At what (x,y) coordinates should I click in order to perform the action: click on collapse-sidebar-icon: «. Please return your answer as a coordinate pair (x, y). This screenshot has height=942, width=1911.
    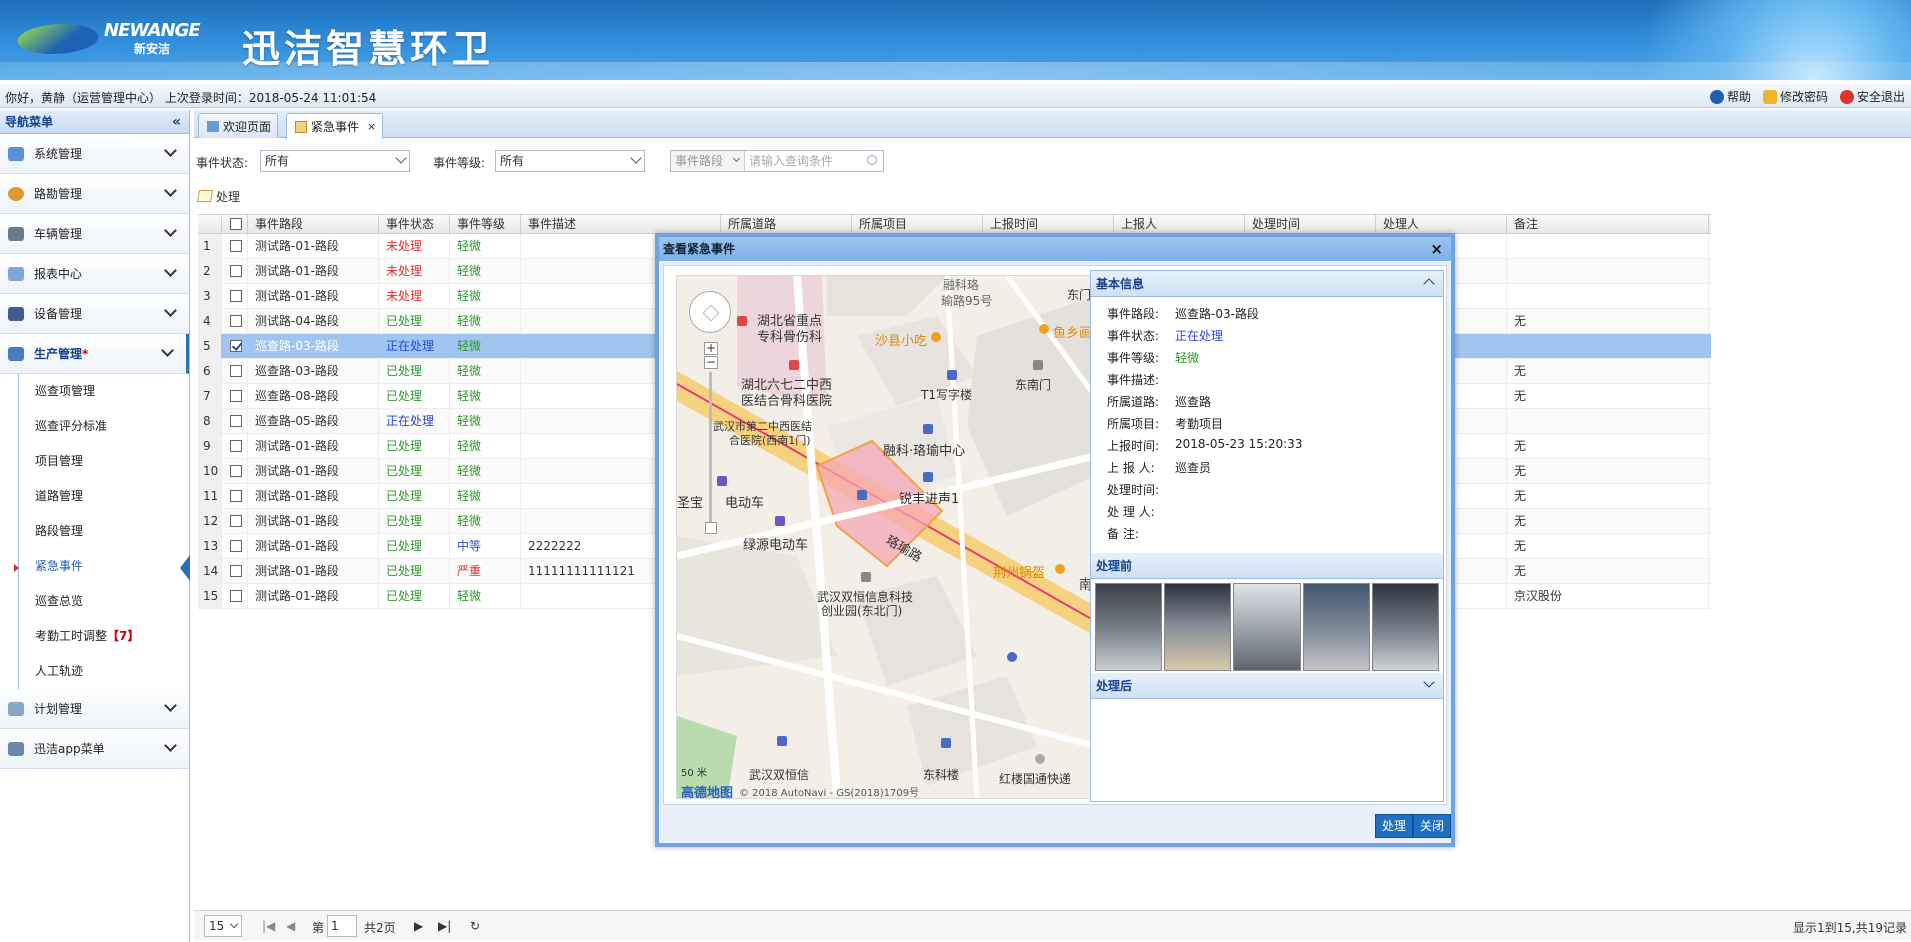
    Looking at the image, I should click on (176, 122).